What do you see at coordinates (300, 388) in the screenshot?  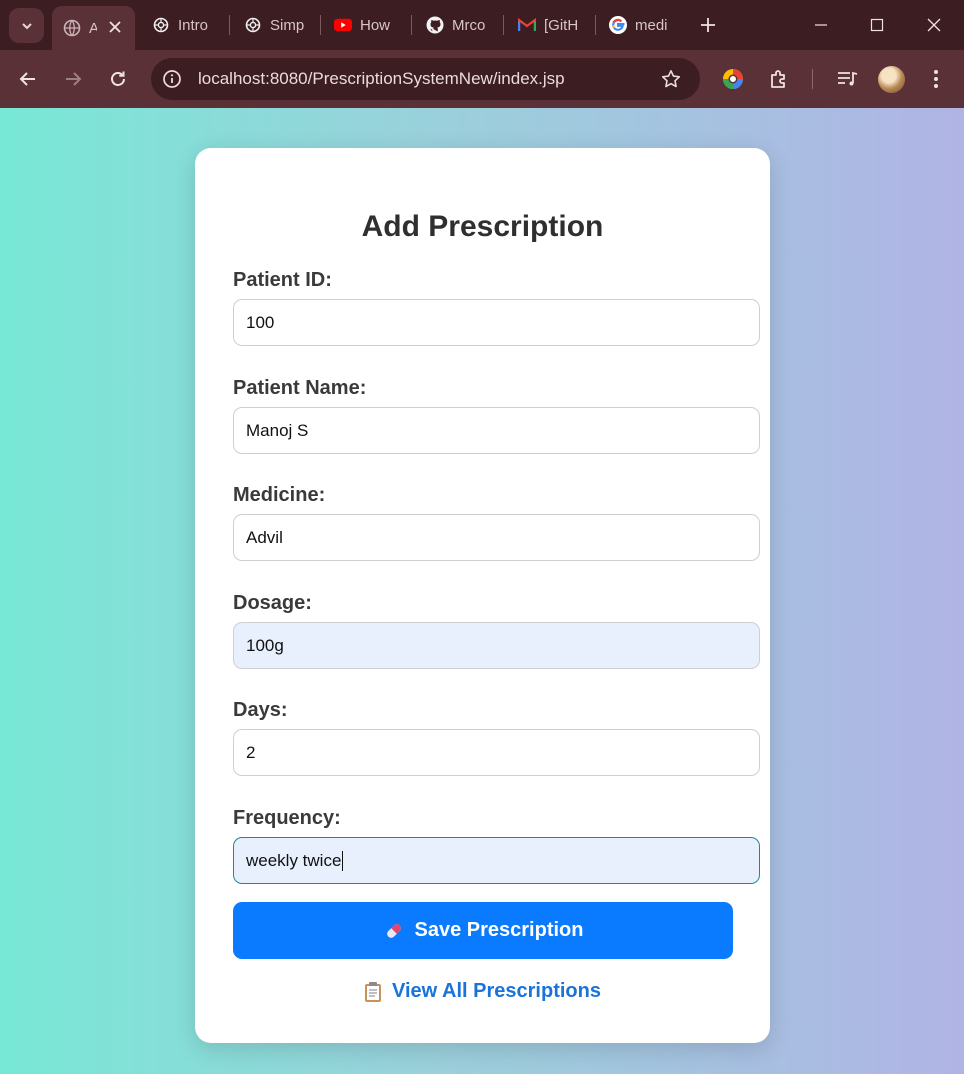 I see `patient-name-label: Patient Name:` at bounding box center [300, 388].